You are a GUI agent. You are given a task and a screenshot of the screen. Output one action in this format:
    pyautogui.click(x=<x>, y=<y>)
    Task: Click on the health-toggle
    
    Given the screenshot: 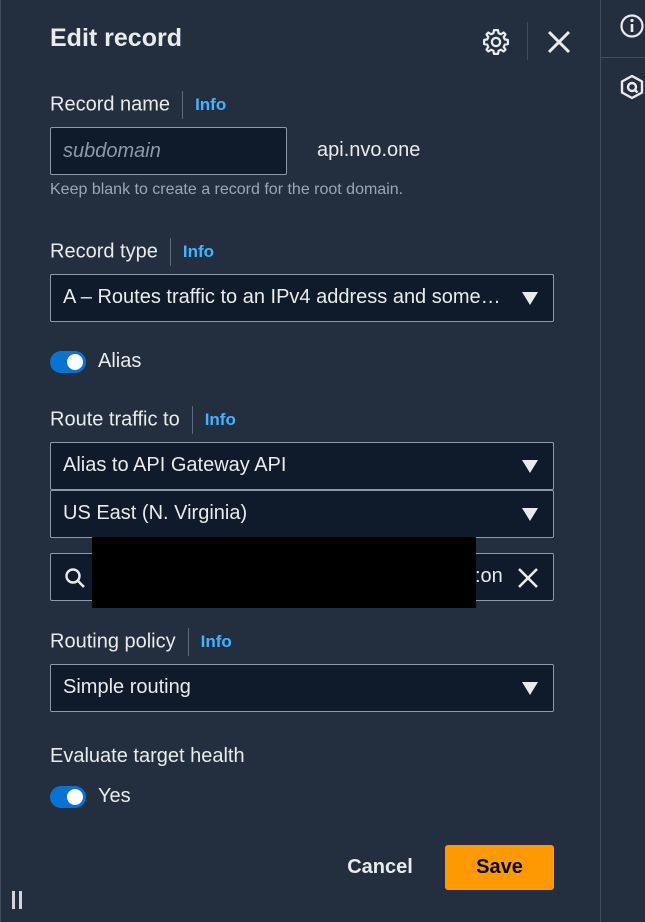 What is the action you would take?
    pyautogui.click(x=68, y=797)
    